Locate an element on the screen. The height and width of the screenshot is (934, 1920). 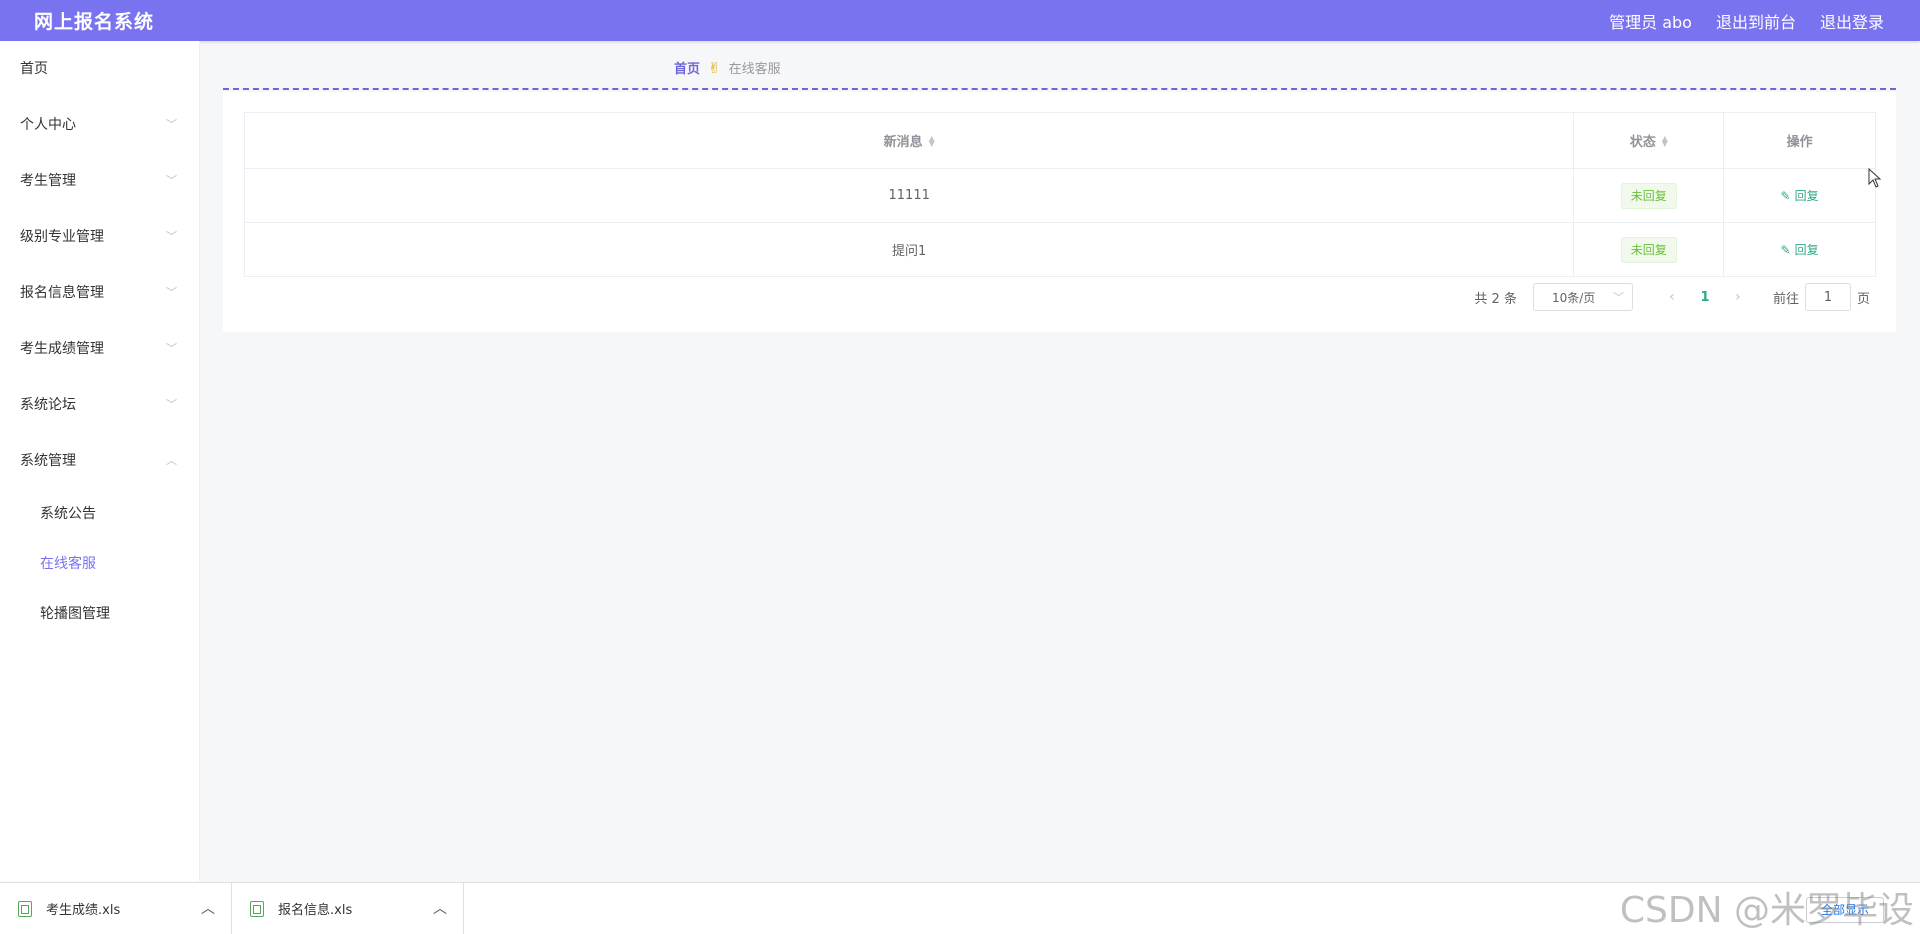
page-size-select: 10条/页 ﹀ is located at coordinates (1582, 297).